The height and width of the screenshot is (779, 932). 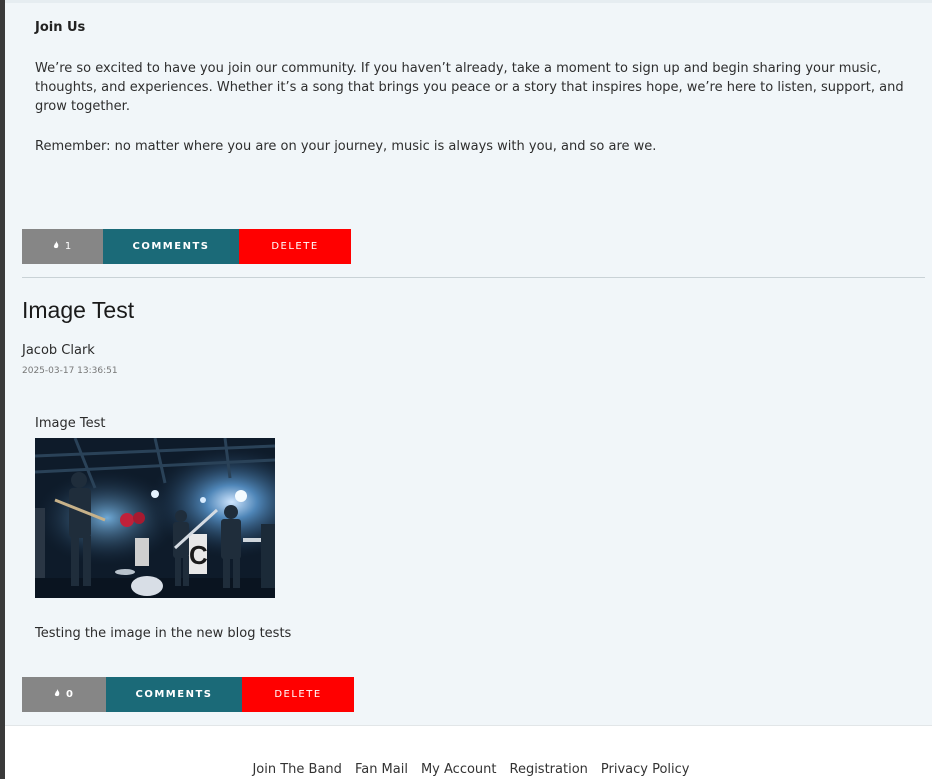 What do you see at coordinates (473, 277) in the screenshot?
I see `post-divider` at bounding box center [473, 277].